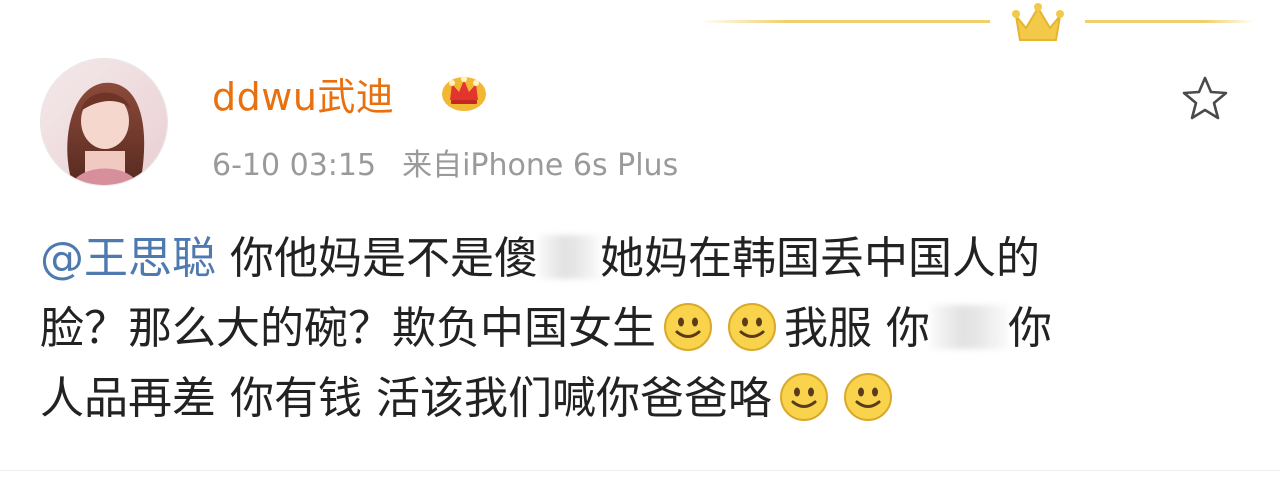 The image size is (1280, 478). Describe the element at coordinates (294, 165) in the screenshot. I see `post-time: 6-10 03:15` at that location.